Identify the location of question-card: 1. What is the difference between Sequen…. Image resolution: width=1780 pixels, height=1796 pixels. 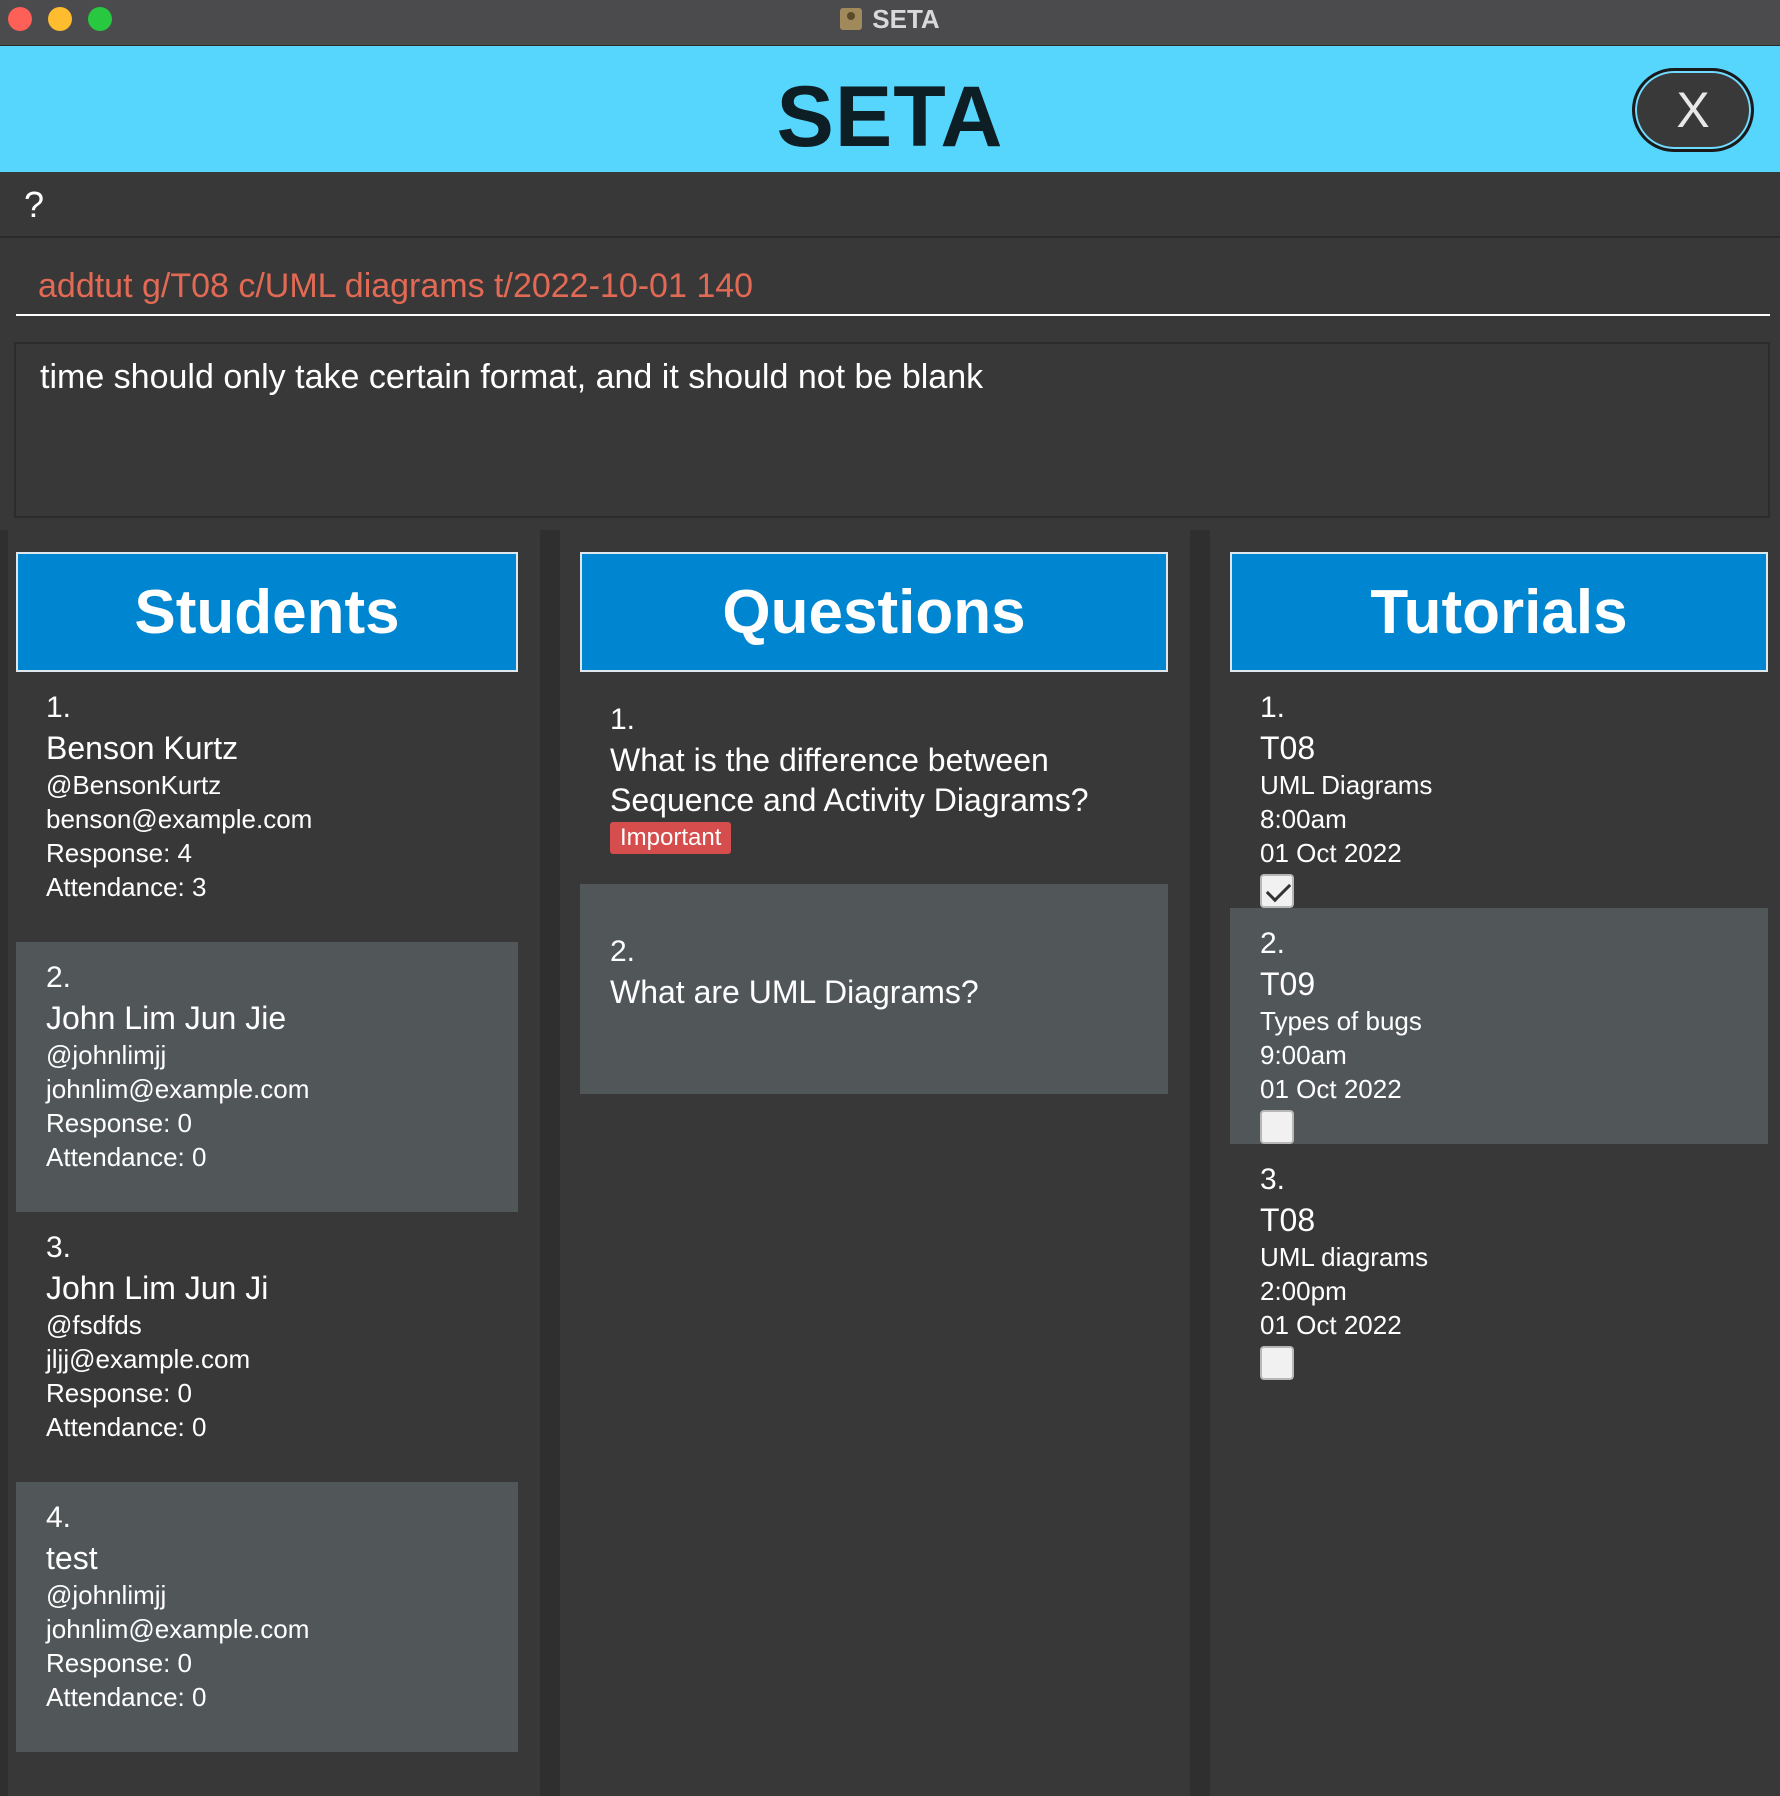
(874, 778).